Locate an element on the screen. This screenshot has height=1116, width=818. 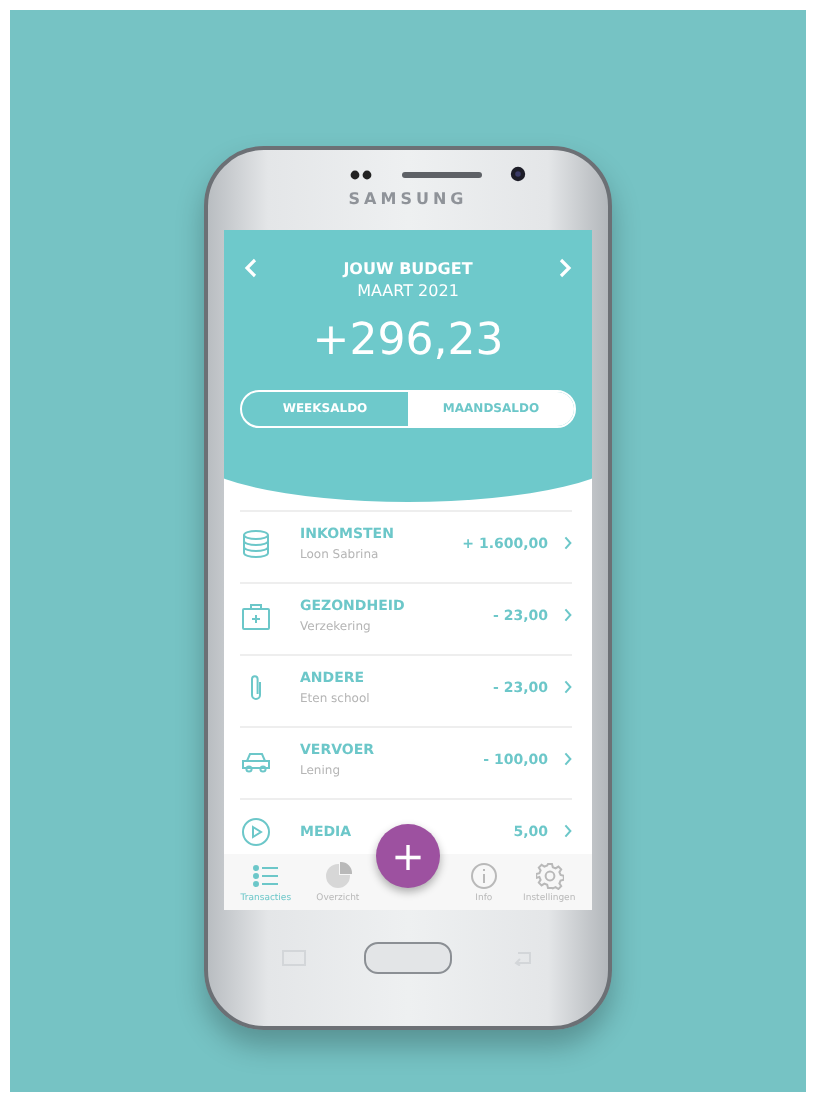
list-icon is located at coordinates (265, 875).